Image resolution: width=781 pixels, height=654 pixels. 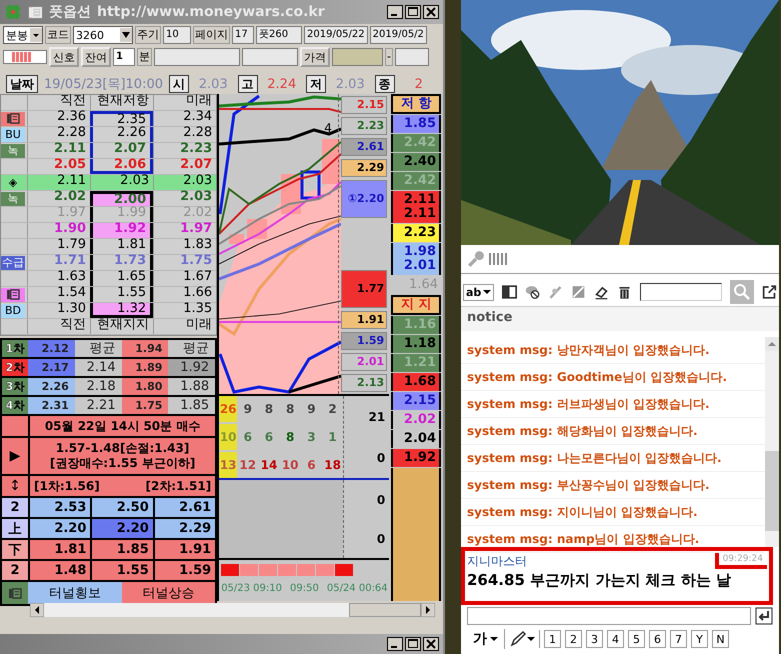 I want to click on price-text: 1.59, so click(x=370, y=340).